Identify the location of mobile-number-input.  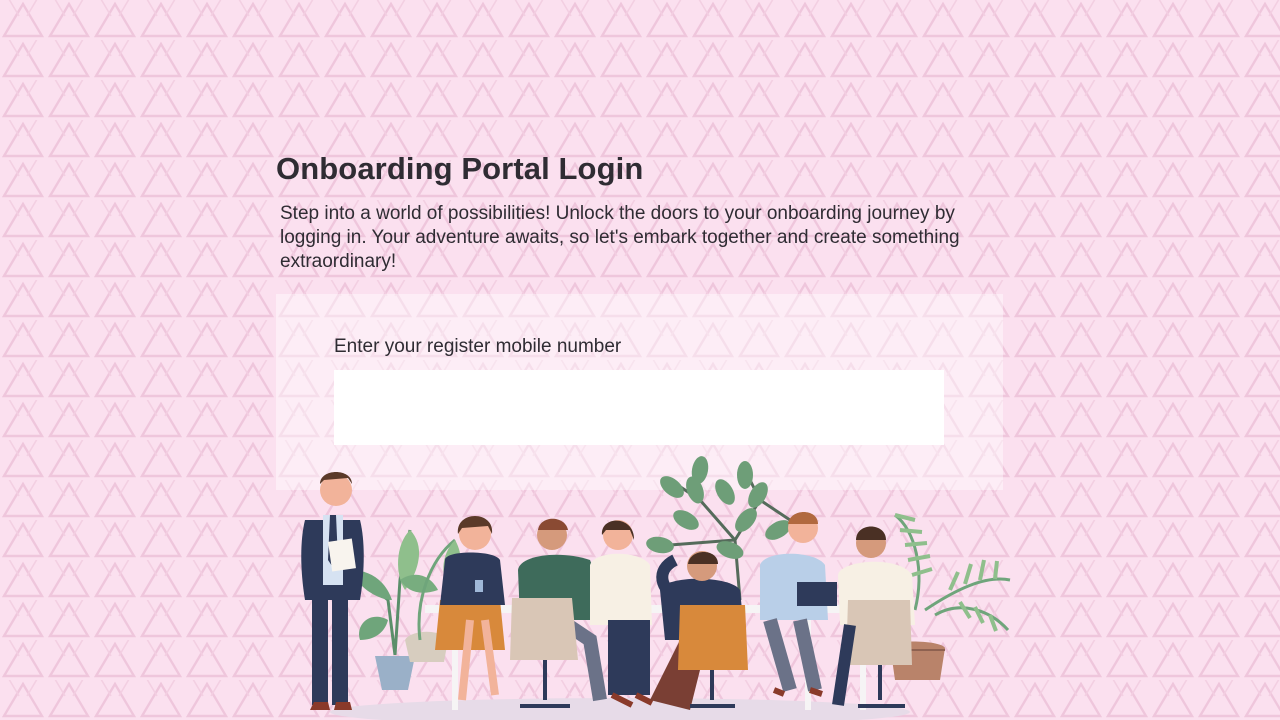
(639, 407).